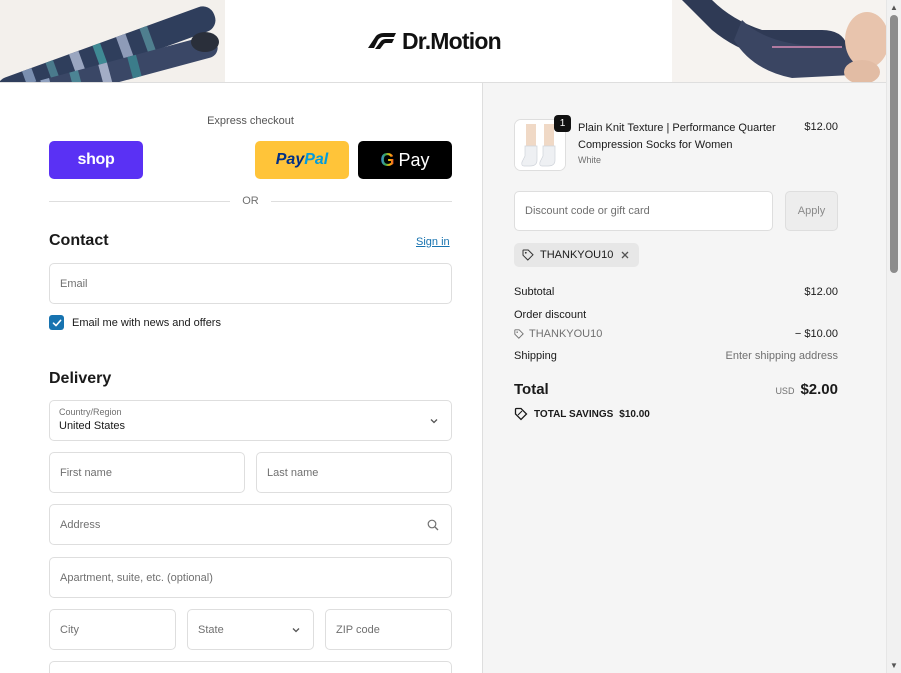 The width and height of the screenshot is (901, 673). Describe the element at coordinates (821, 127) in the screenshot. I see `product-price: $12.00` at that location.